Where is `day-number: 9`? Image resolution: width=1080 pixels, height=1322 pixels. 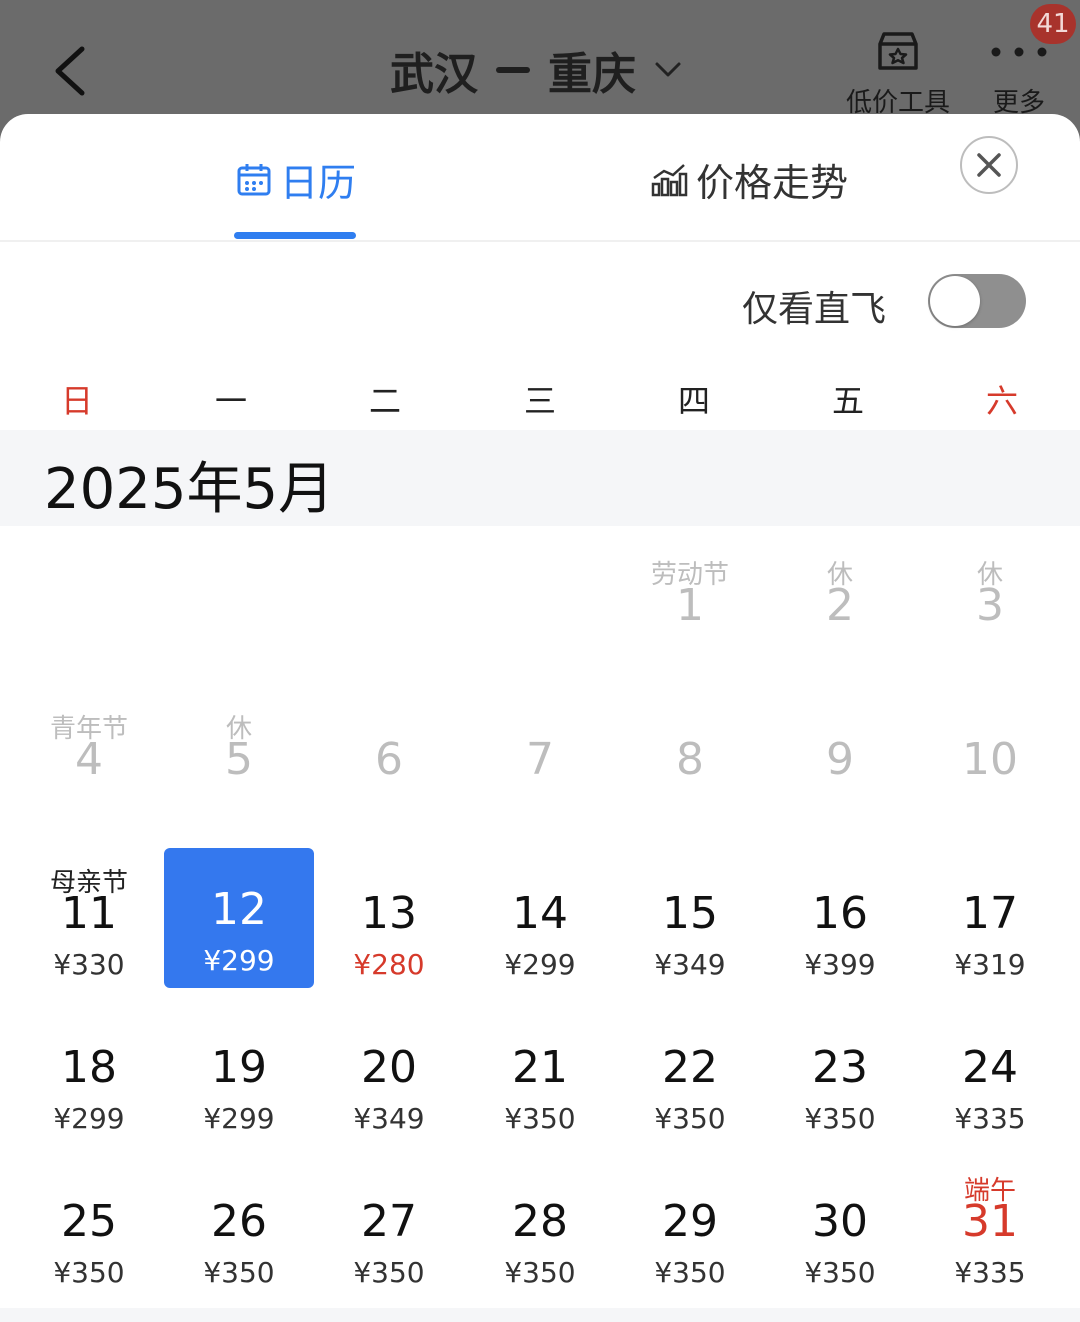 day-number: 9 is located at coordinates (840, 759).